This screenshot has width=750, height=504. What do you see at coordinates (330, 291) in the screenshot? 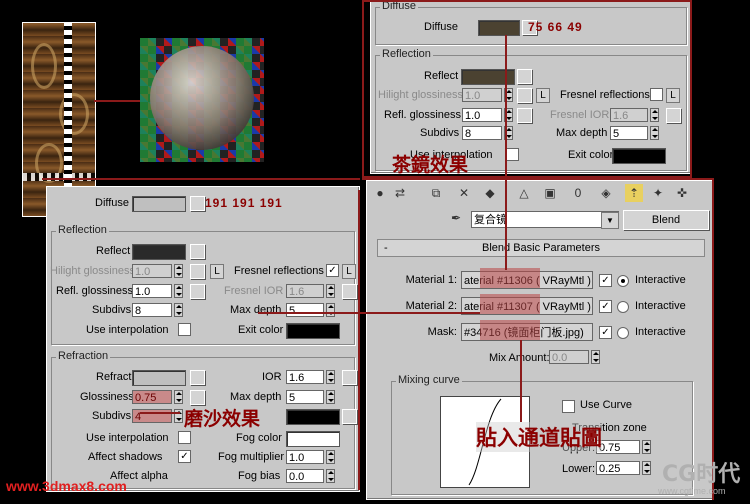
I see `fresnel-ior-spinner` at bounding box center [330, 291].